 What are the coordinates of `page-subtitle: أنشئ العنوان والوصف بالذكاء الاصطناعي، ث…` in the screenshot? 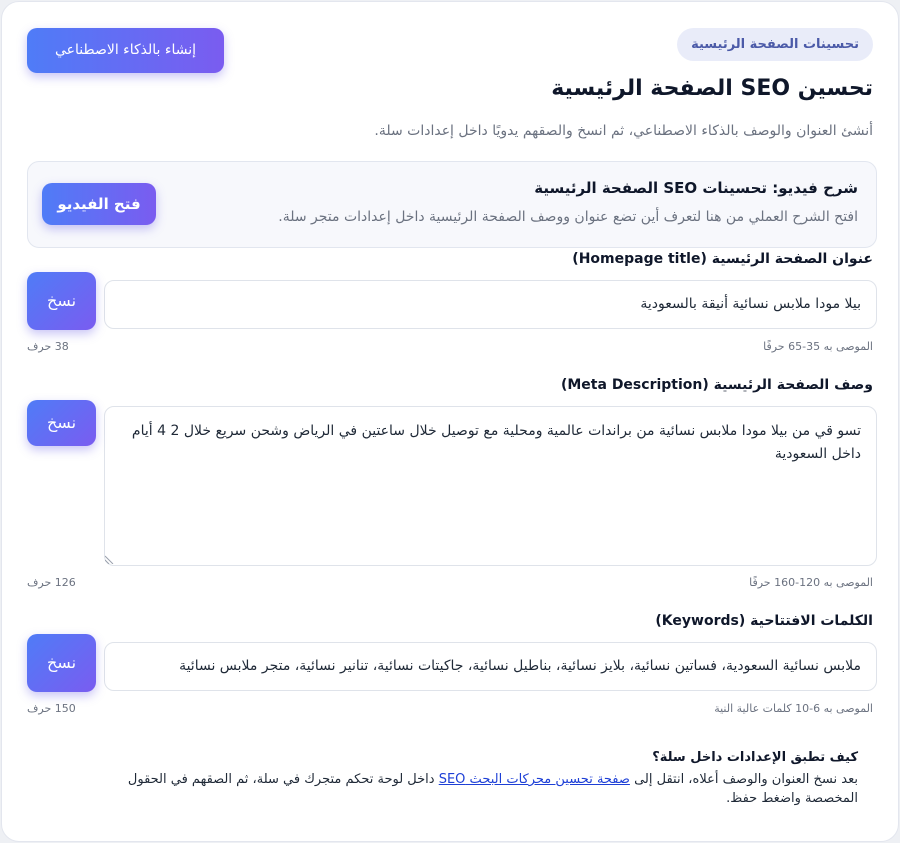 It's located at (623, 131).